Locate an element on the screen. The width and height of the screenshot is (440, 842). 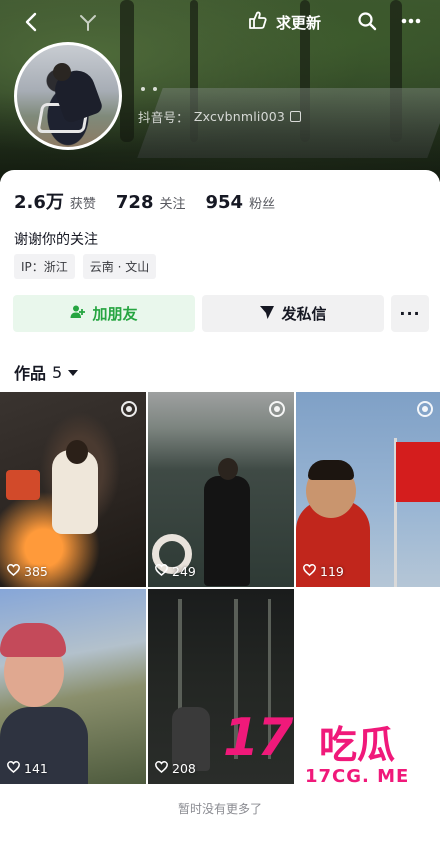
avatar-head is located at coordinates (62, 72).